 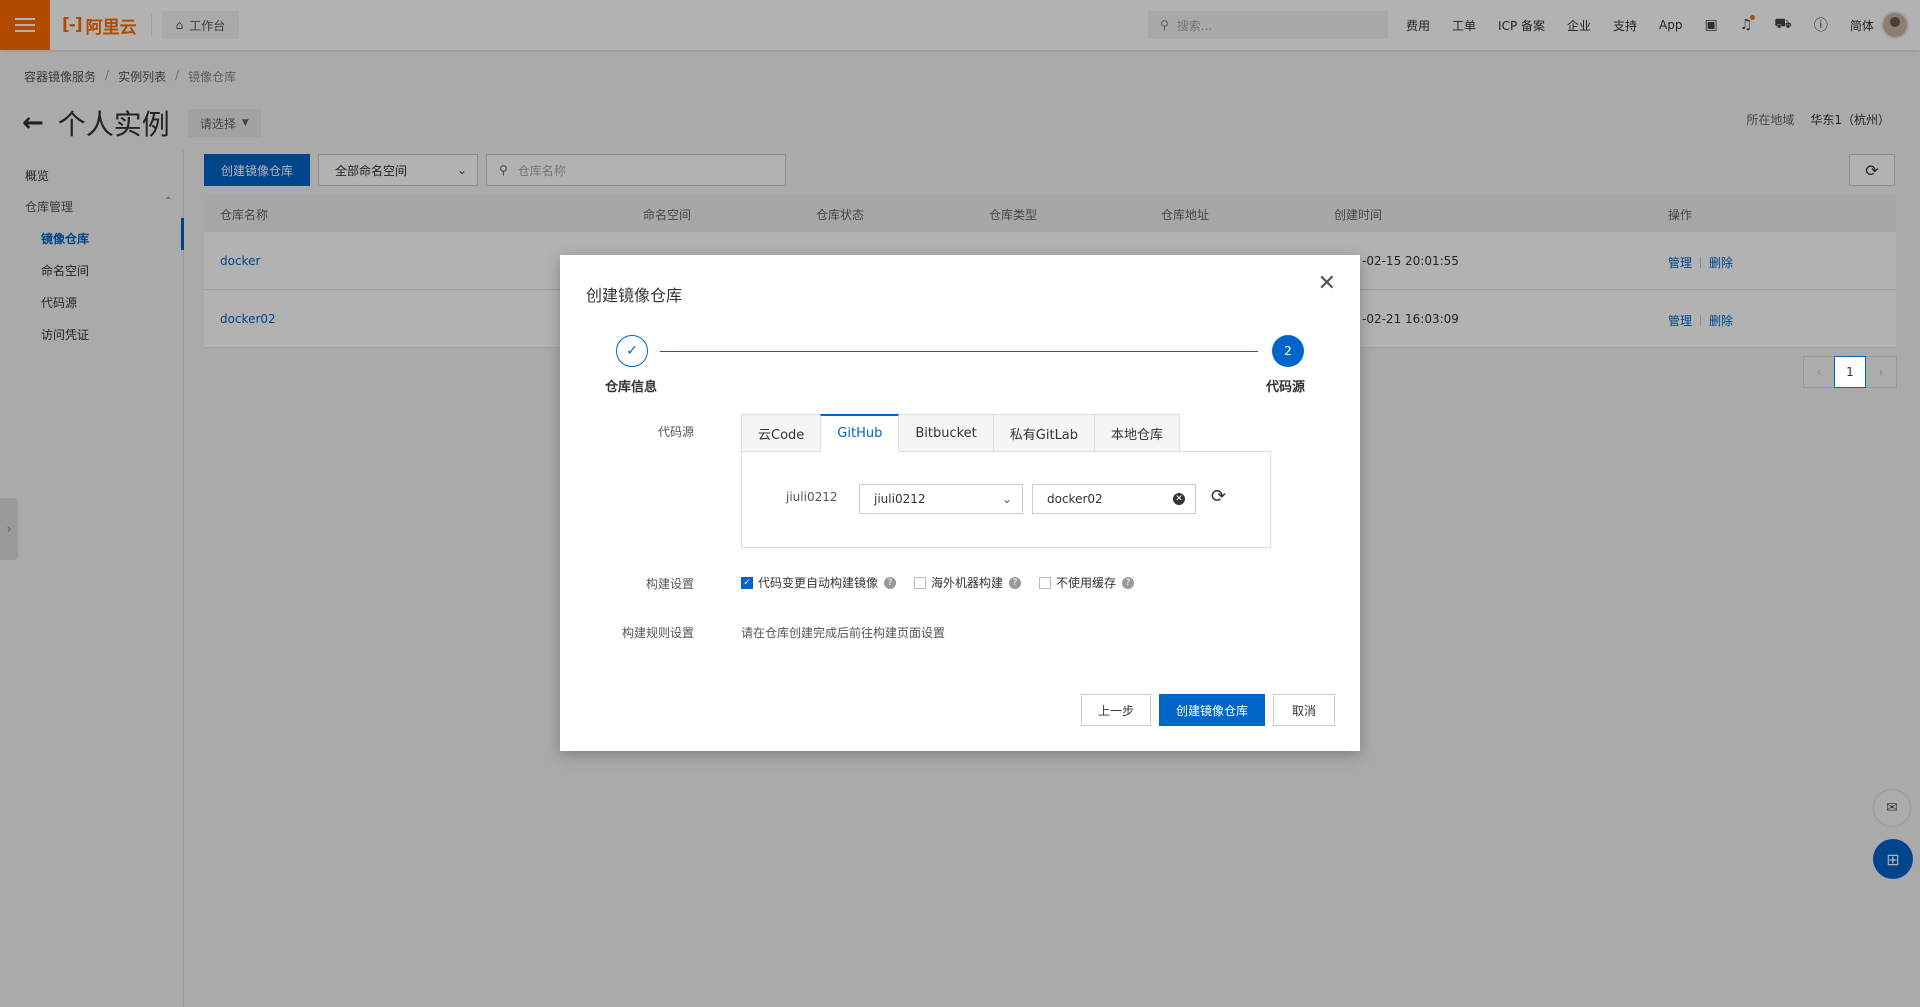 What do you see at coordinates (1179, 499) in the screenshot?
I see `clear-icon: ✕` at bounding box center [1179, 499].